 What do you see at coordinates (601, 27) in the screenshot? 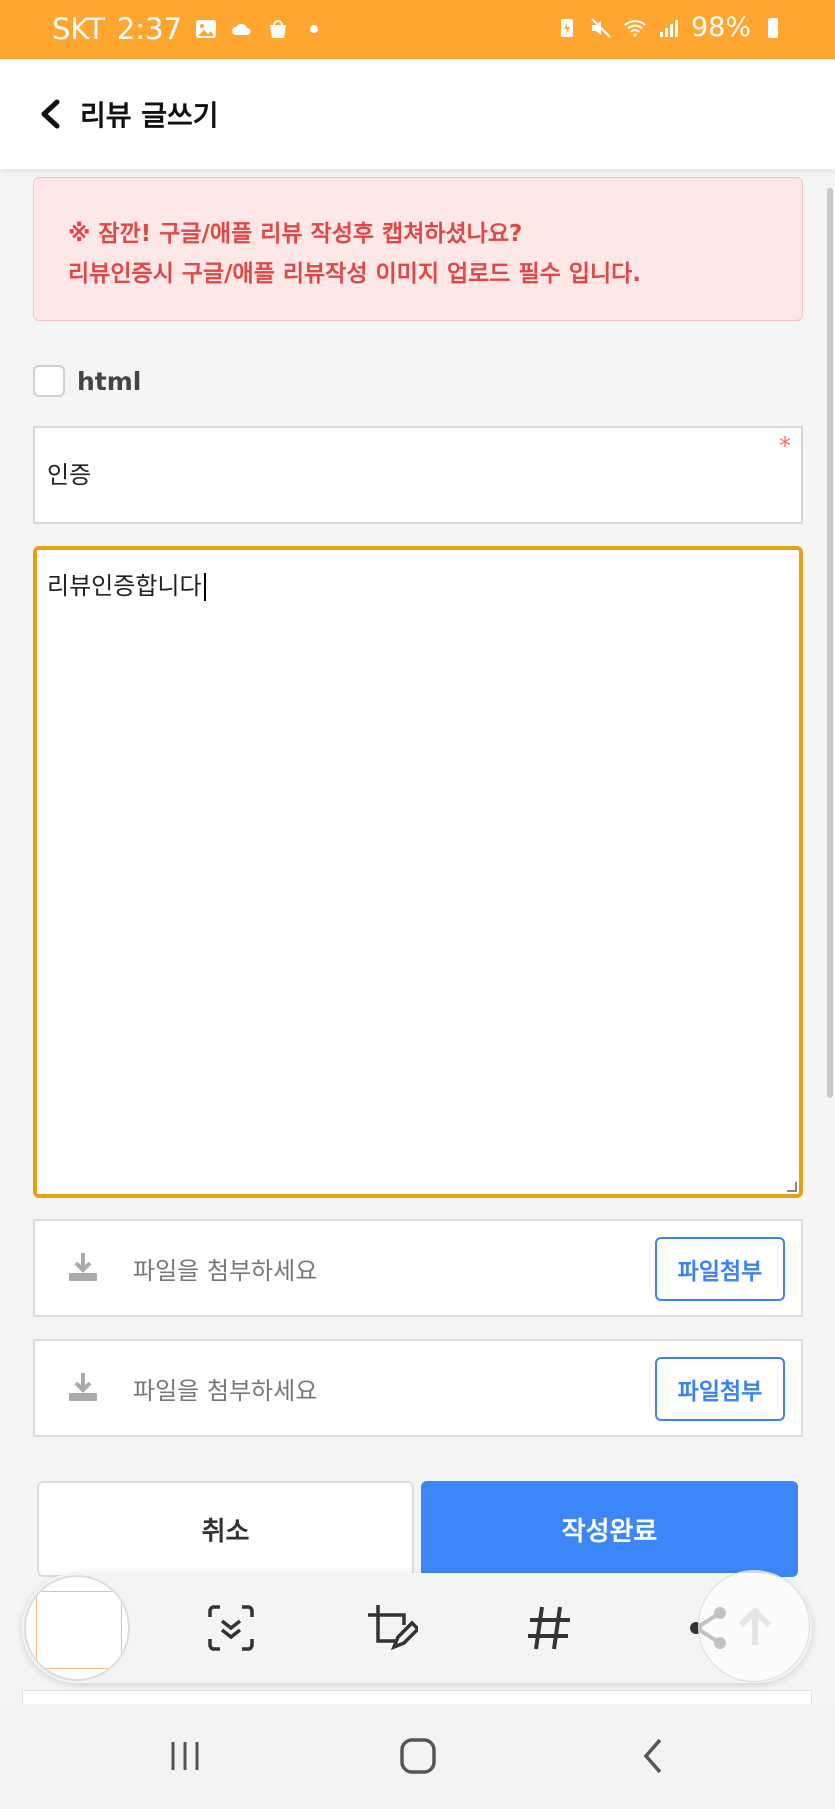
I see `mute-icon` at bounding box center [601, 27].